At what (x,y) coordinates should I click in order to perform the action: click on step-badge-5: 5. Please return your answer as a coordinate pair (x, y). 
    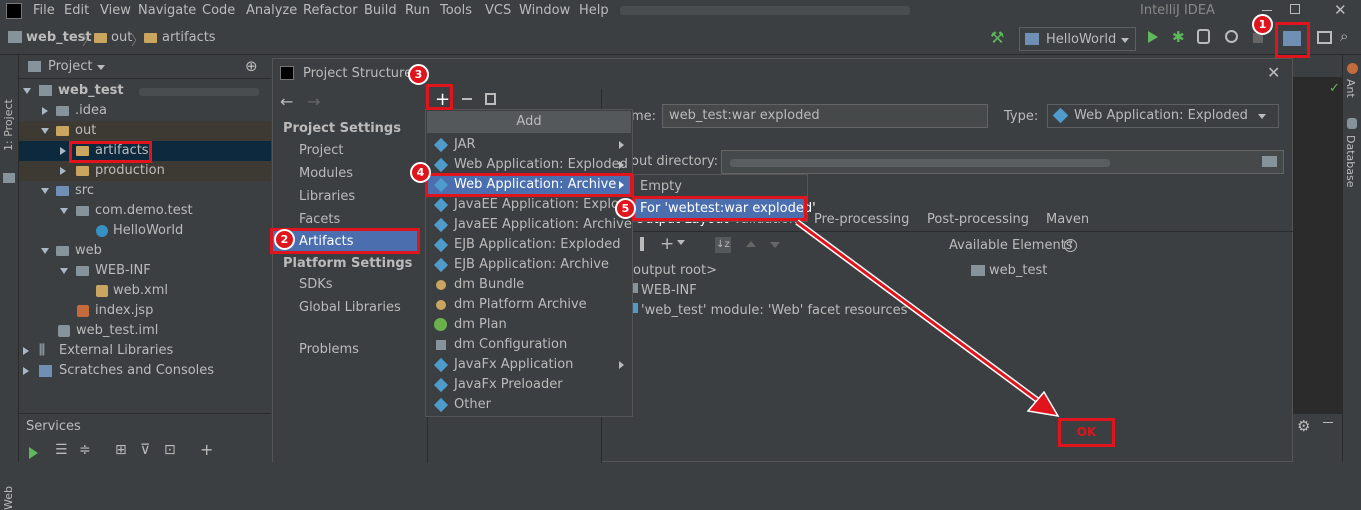
    Looking at the image, I should click on (625, 208).